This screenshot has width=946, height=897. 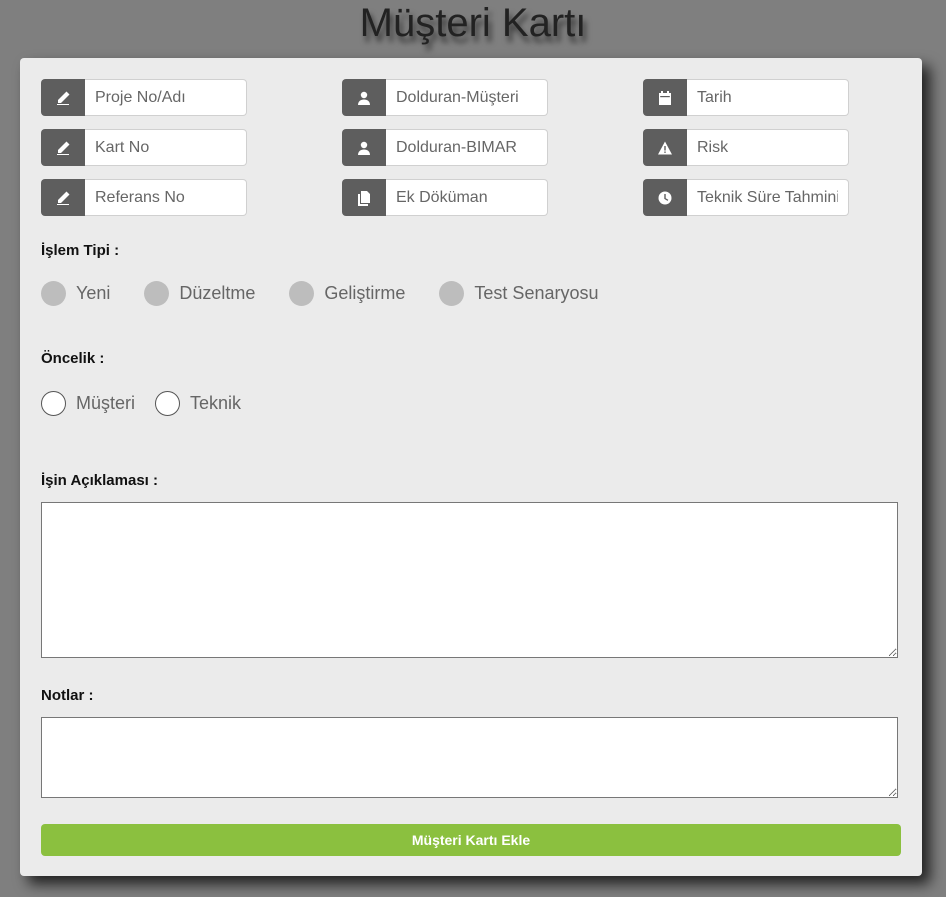 I want to click on referans-field, so click(x=144, y=197).